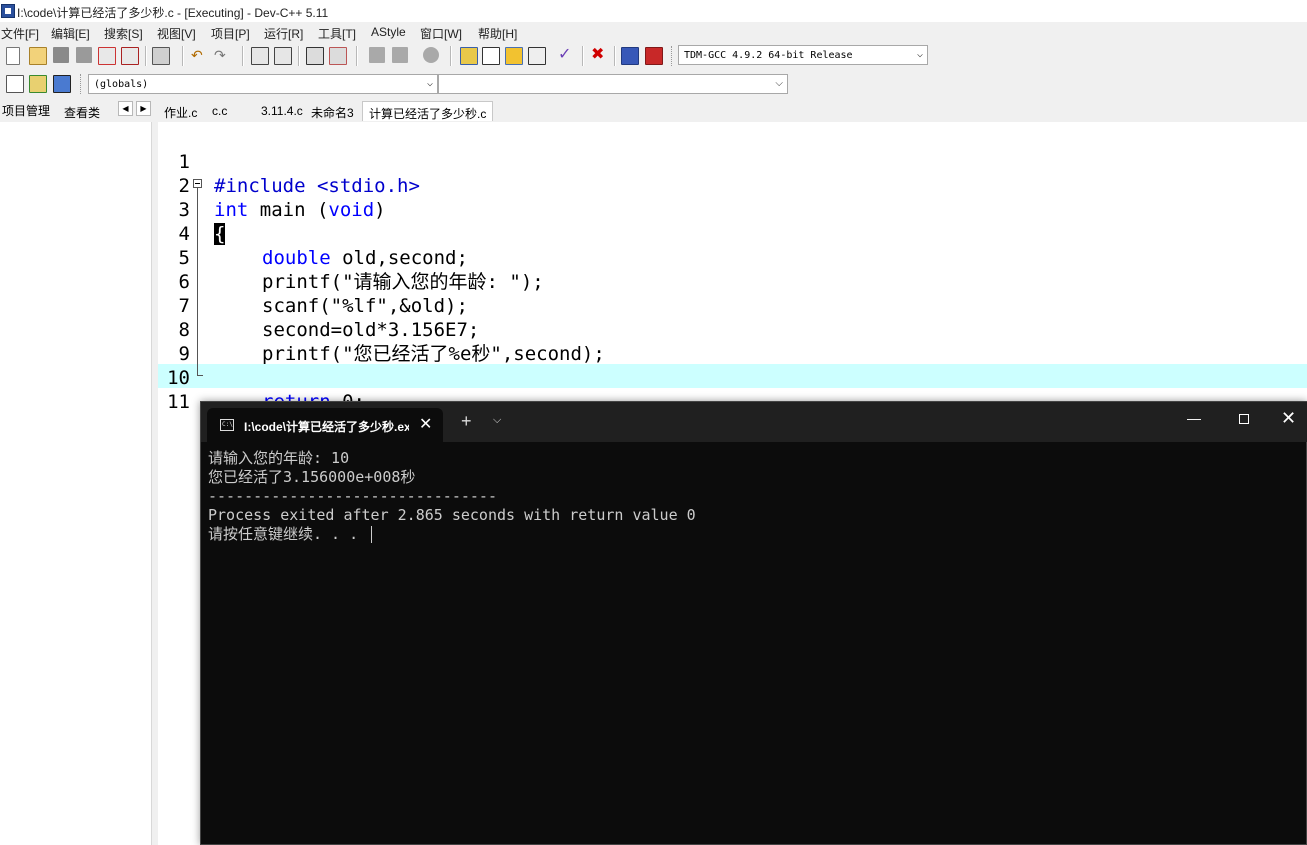  Describe the element at coordinates (227, 425) in the screenshot. I see `console-icon: C:\` at that location.